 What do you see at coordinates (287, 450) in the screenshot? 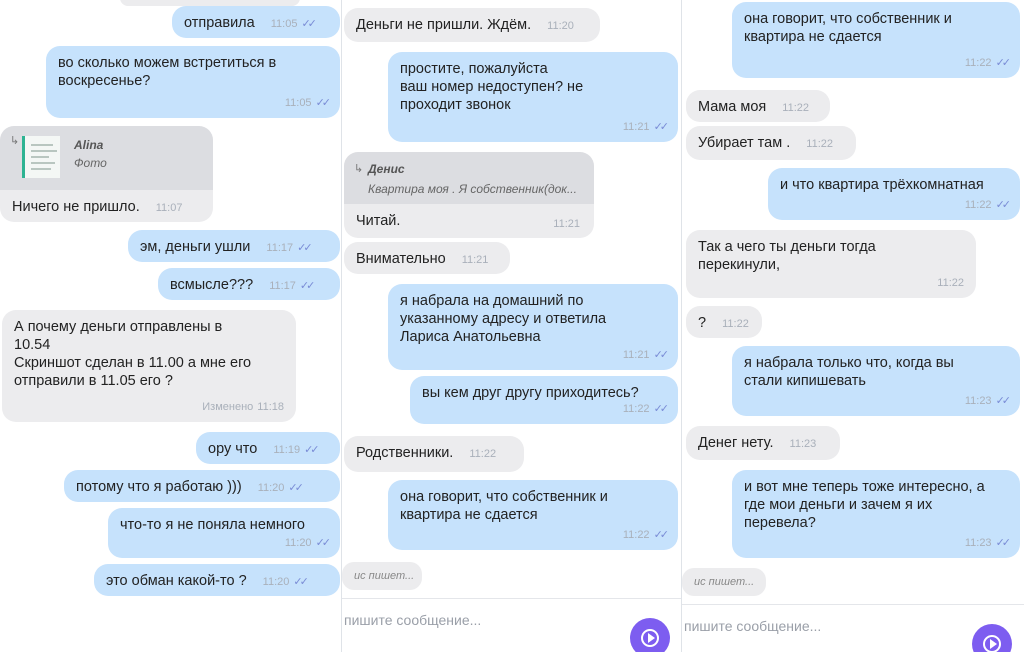
I see `message-time: 11:19` at bounding box center [287, 450].